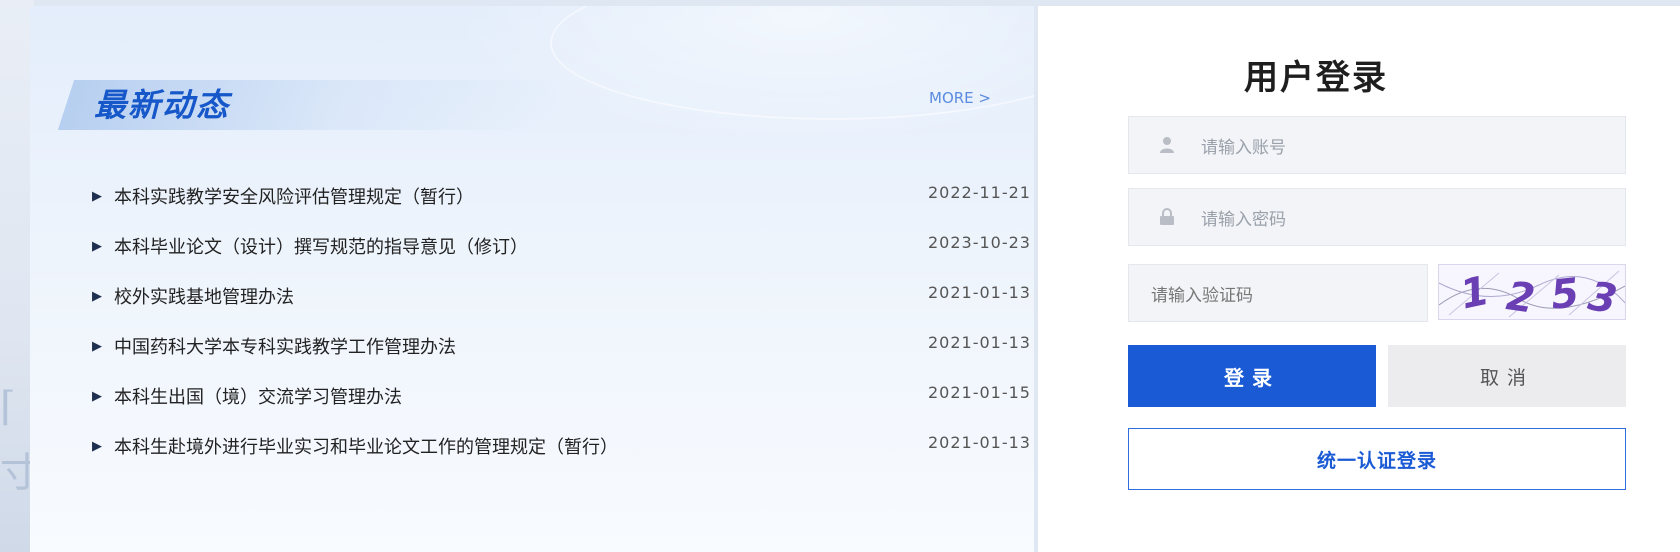  What do you see at coordinates (1252, 376) in the screenshot?
I see `login-button: 登录` at bounding box center [1252, 376].